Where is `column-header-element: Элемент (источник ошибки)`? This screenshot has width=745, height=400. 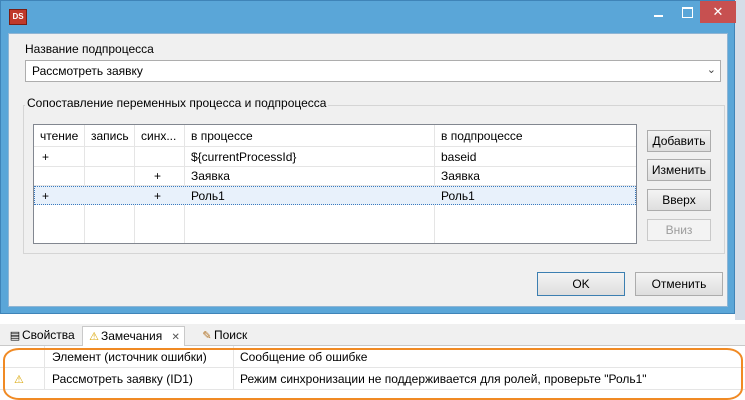
column-header-element: Элемент (источник ошибки) is located at coordinates (129, 357).